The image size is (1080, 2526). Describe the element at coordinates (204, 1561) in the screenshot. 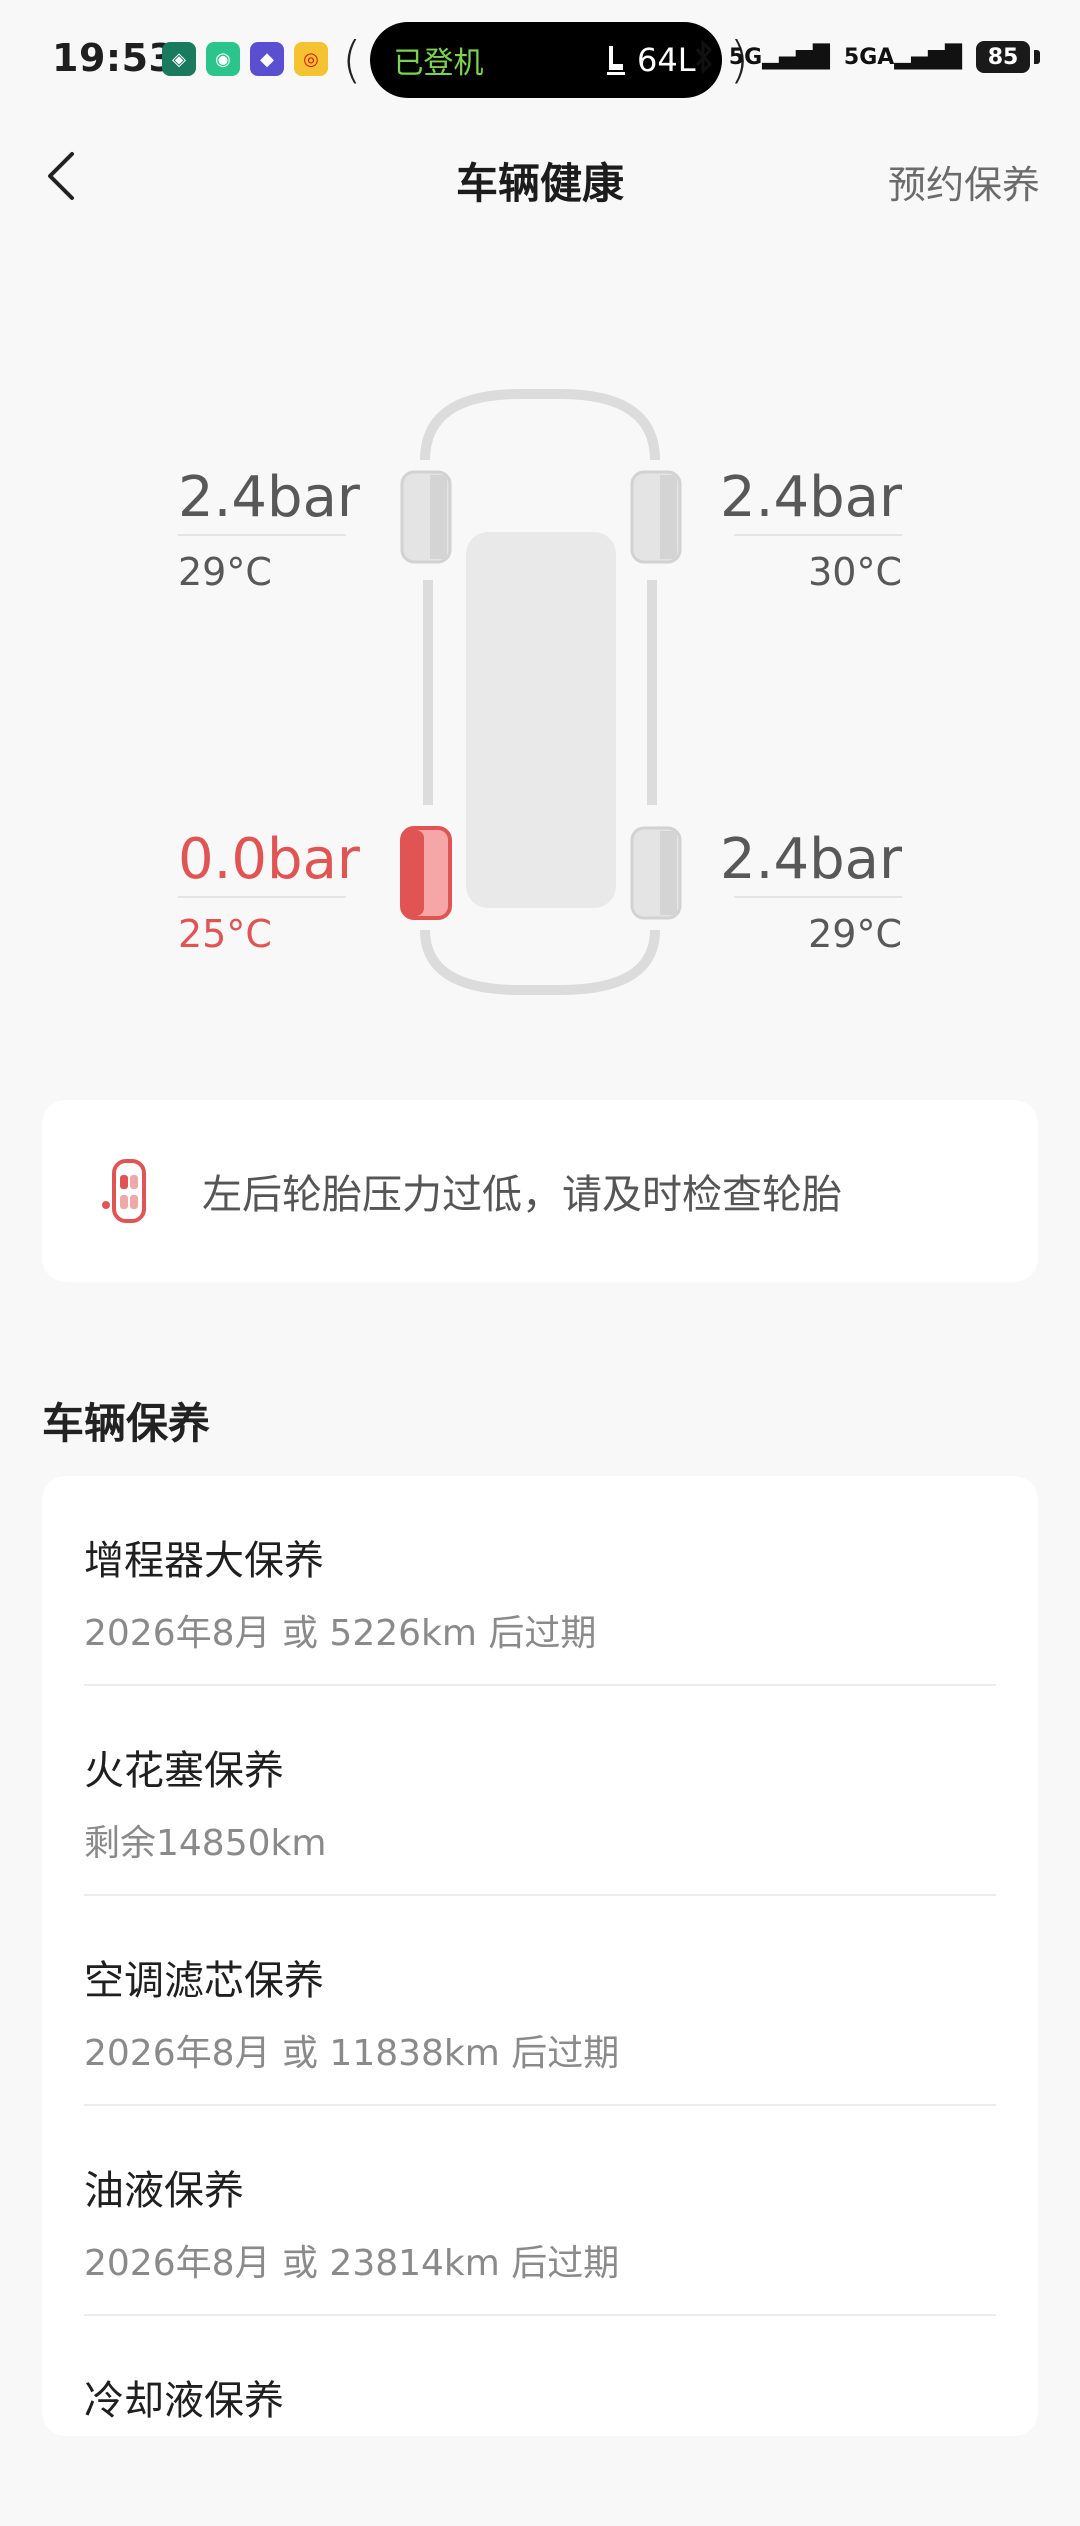

I see `maintenance-name: 增程器大保养` at that location.